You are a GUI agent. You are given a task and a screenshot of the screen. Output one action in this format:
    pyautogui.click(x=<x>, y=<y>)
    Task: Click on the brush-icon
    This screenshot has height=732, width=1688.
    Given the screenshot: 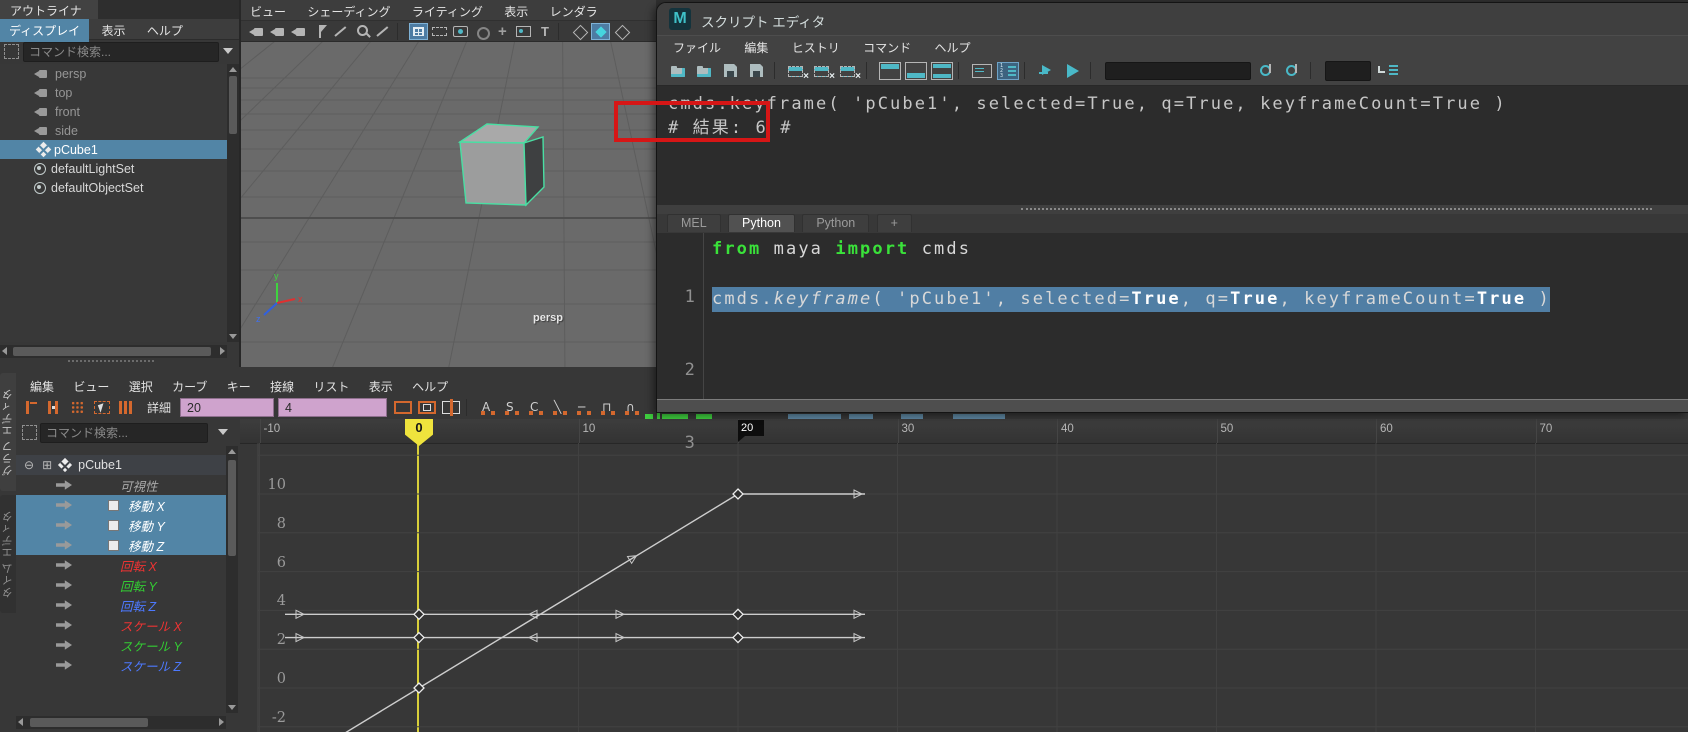 What is the action you would take?
    pyautogui.click(x=383, y=31)
    